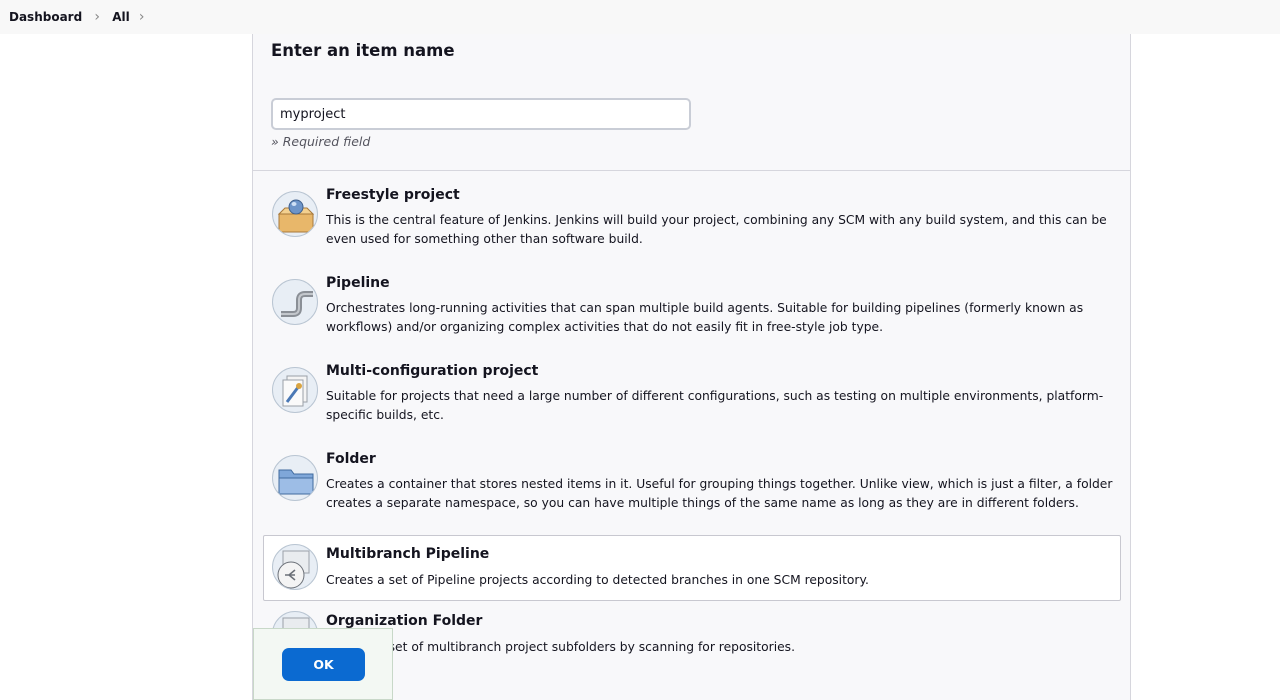  Describe the element at coordinates (408, 554) in the screenshot. I see `item-title: Multibranch Pipeline` at that location.